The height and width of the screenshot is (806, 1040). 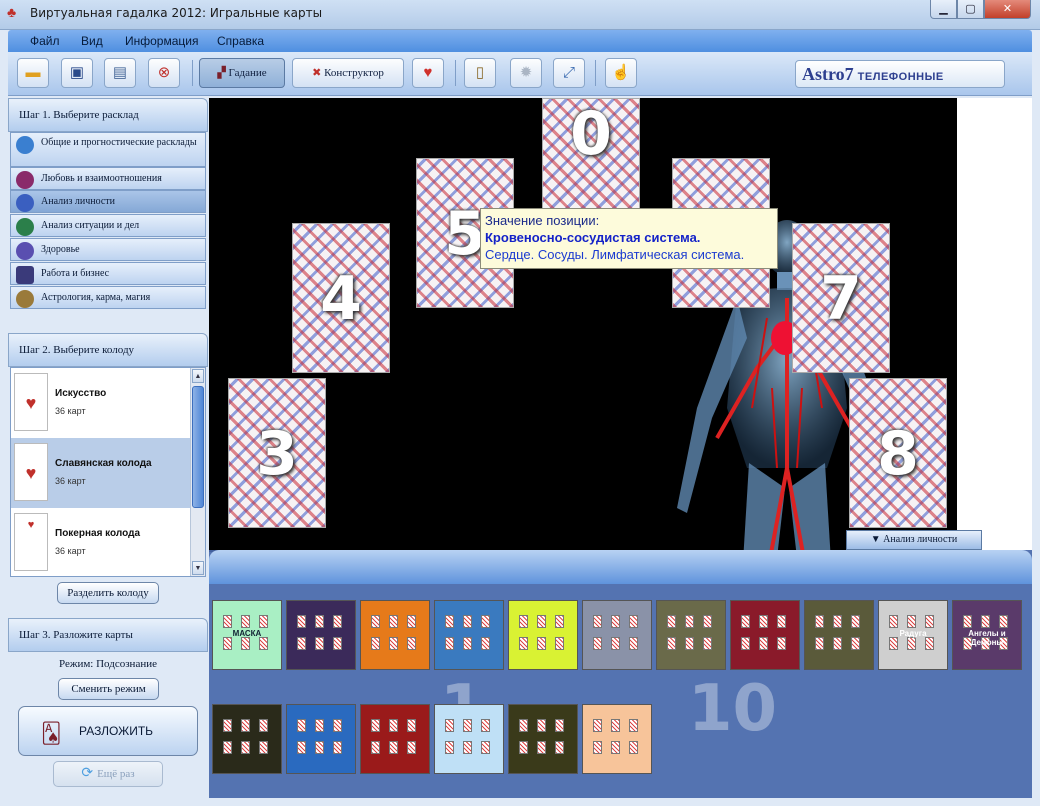 What do you see at coordinates (25, 251) in the screenshot?
I see `health-icon` at bounding box center [25, 251].